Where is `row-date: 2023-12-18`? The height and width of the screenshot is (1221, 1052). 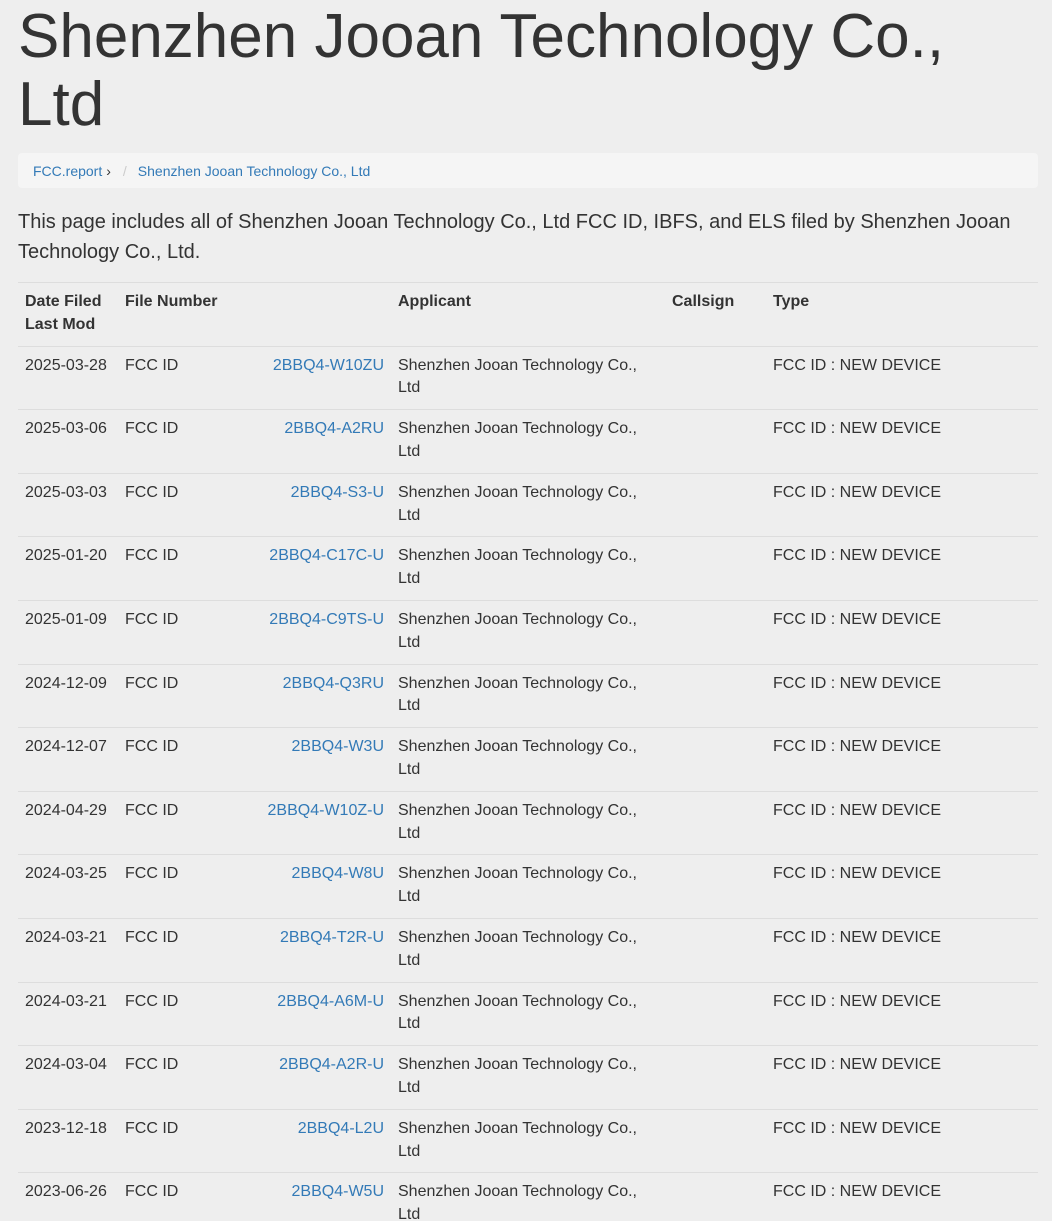 row-date: 2023-12-18 is located at coordinates (68, 1141).